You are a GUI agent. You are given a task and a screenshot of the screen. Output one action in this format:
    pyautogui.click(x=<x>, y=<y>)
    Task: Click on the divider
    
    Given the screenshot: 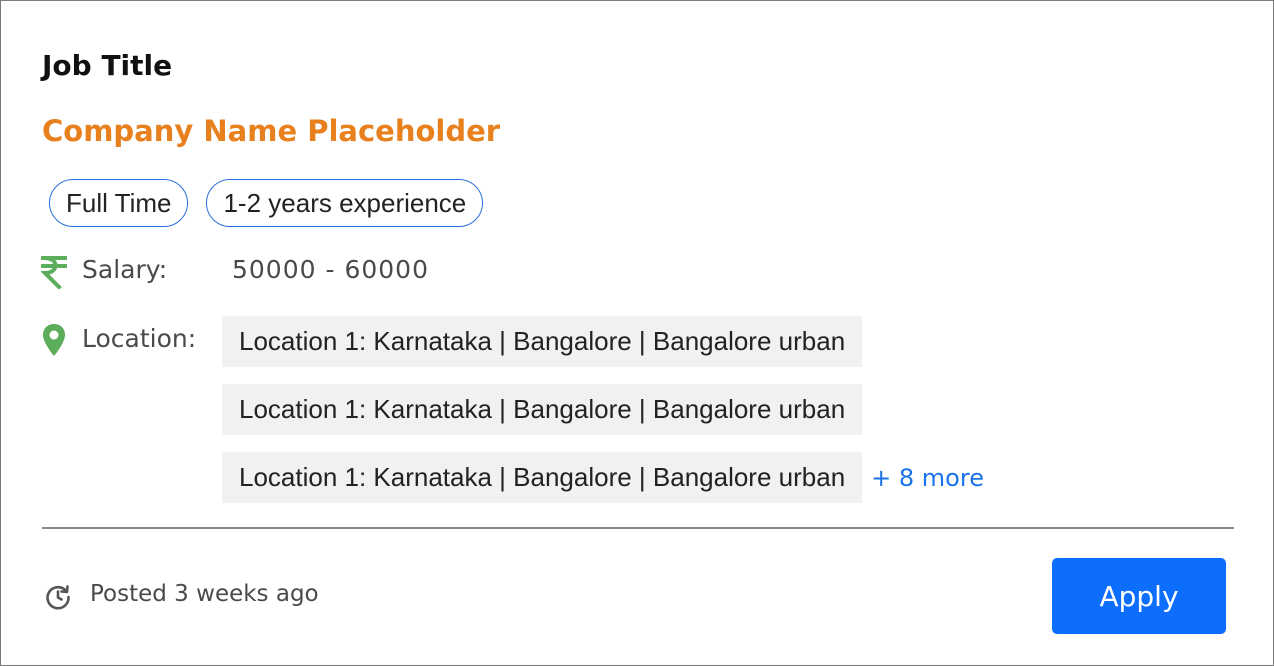 What is the action you would take?
    pyautogui.click(x=638, y=528)
    